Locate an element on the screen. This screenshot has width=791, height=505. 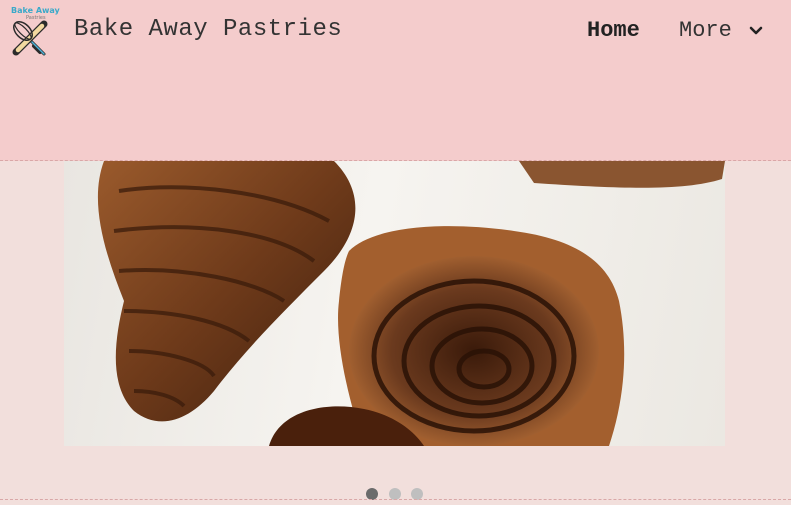
nav-home-link: Home is located at coordinates (613, 30).